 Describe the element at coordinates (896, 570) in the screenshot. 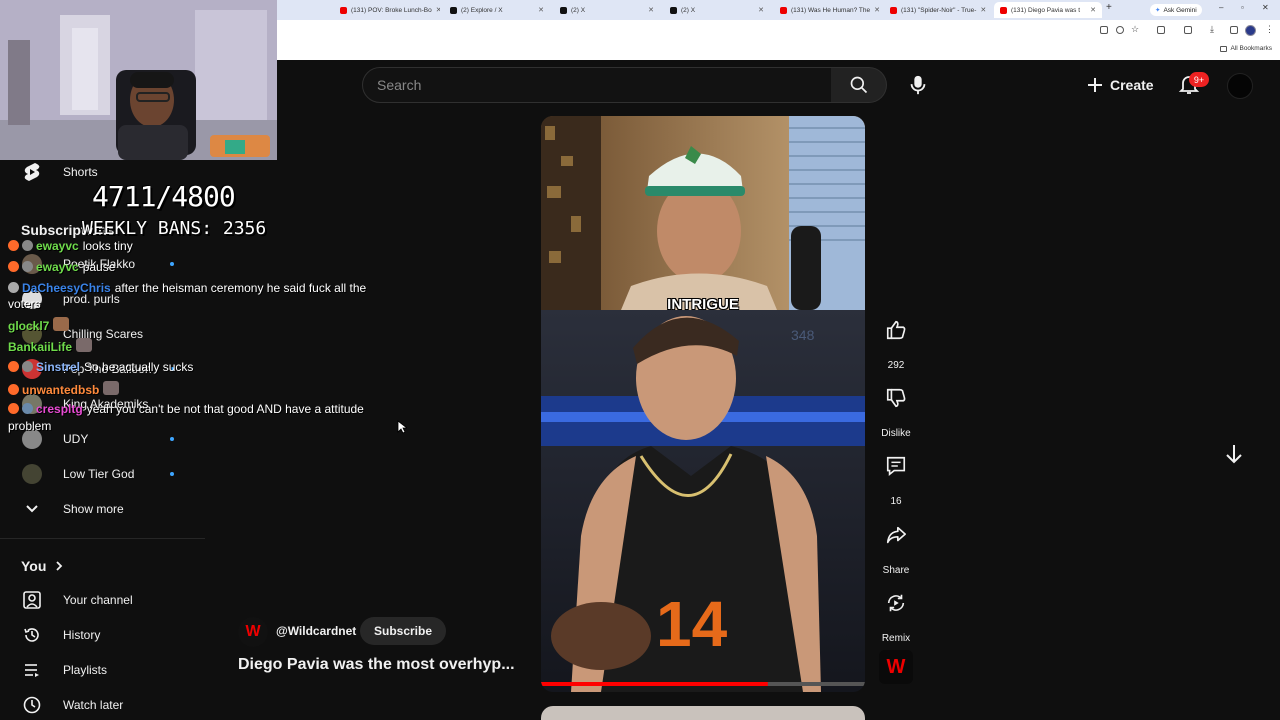

I see `share-label: Share` at that location.